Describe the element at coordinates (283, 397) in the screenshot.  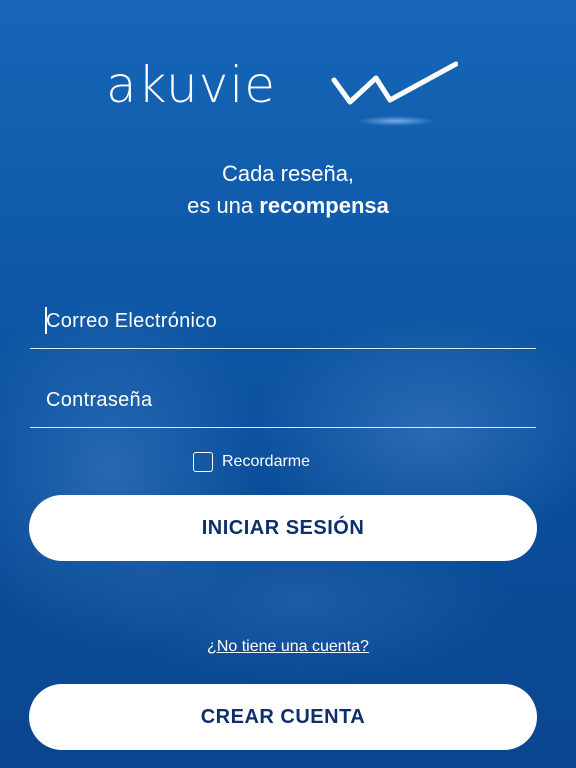
I see `password-field: Contraseña` at that location.